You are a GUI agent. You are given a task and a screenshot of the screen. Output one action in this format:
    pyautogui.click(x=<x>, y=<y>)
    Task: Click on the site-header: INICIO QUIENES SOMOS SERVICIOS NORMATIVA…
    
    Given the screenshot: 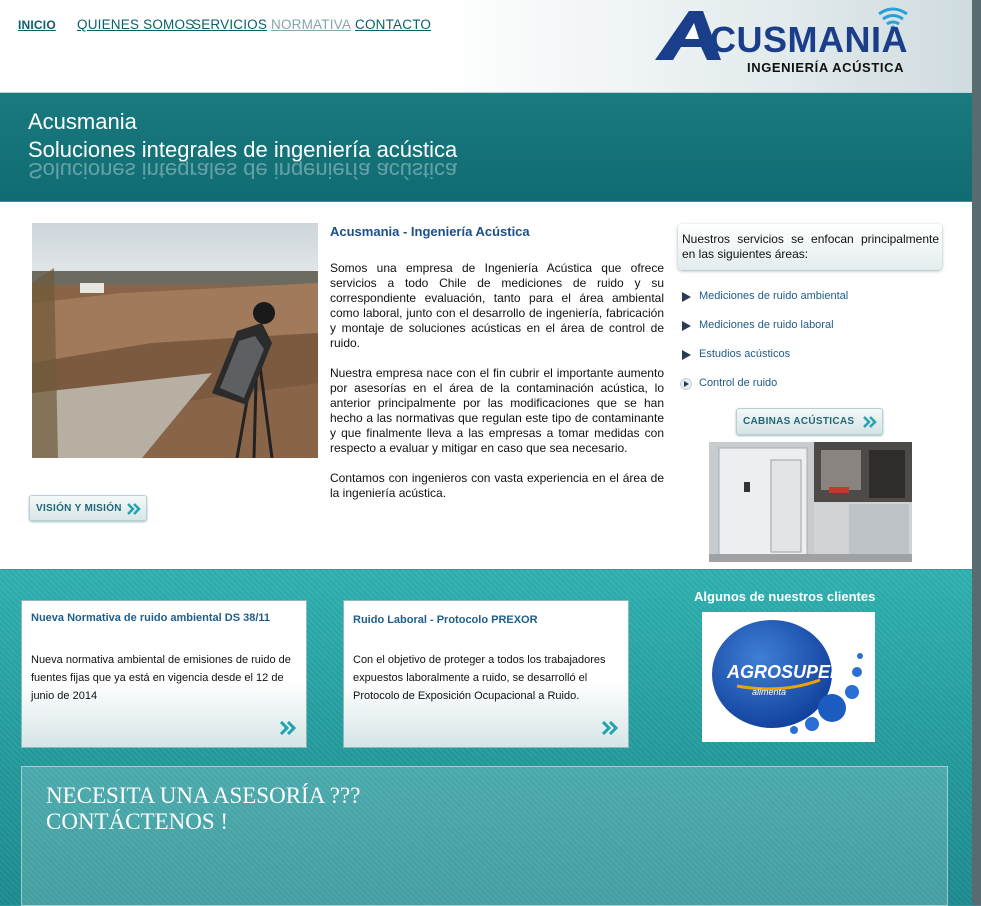 What is the action you would take?
    pyautogui.click(x=486, y=46)
    